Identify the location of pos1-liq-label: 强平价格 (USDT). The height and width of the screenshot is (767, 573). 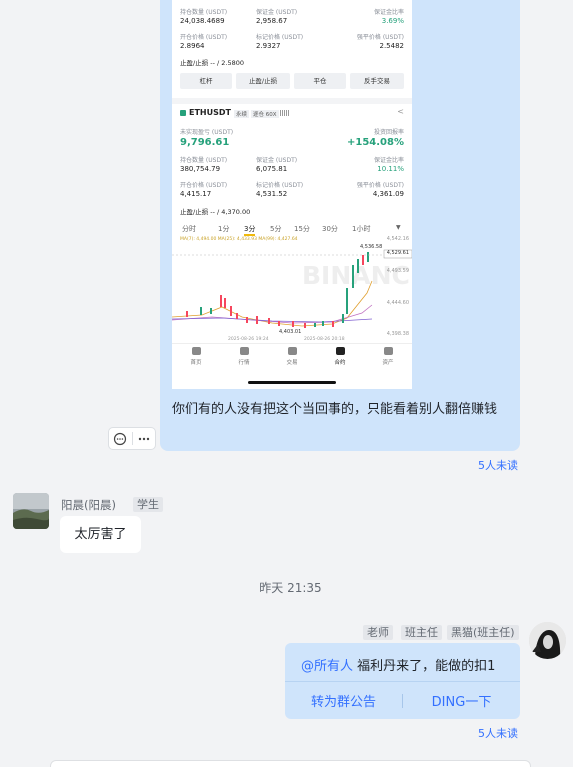
(380, 37).